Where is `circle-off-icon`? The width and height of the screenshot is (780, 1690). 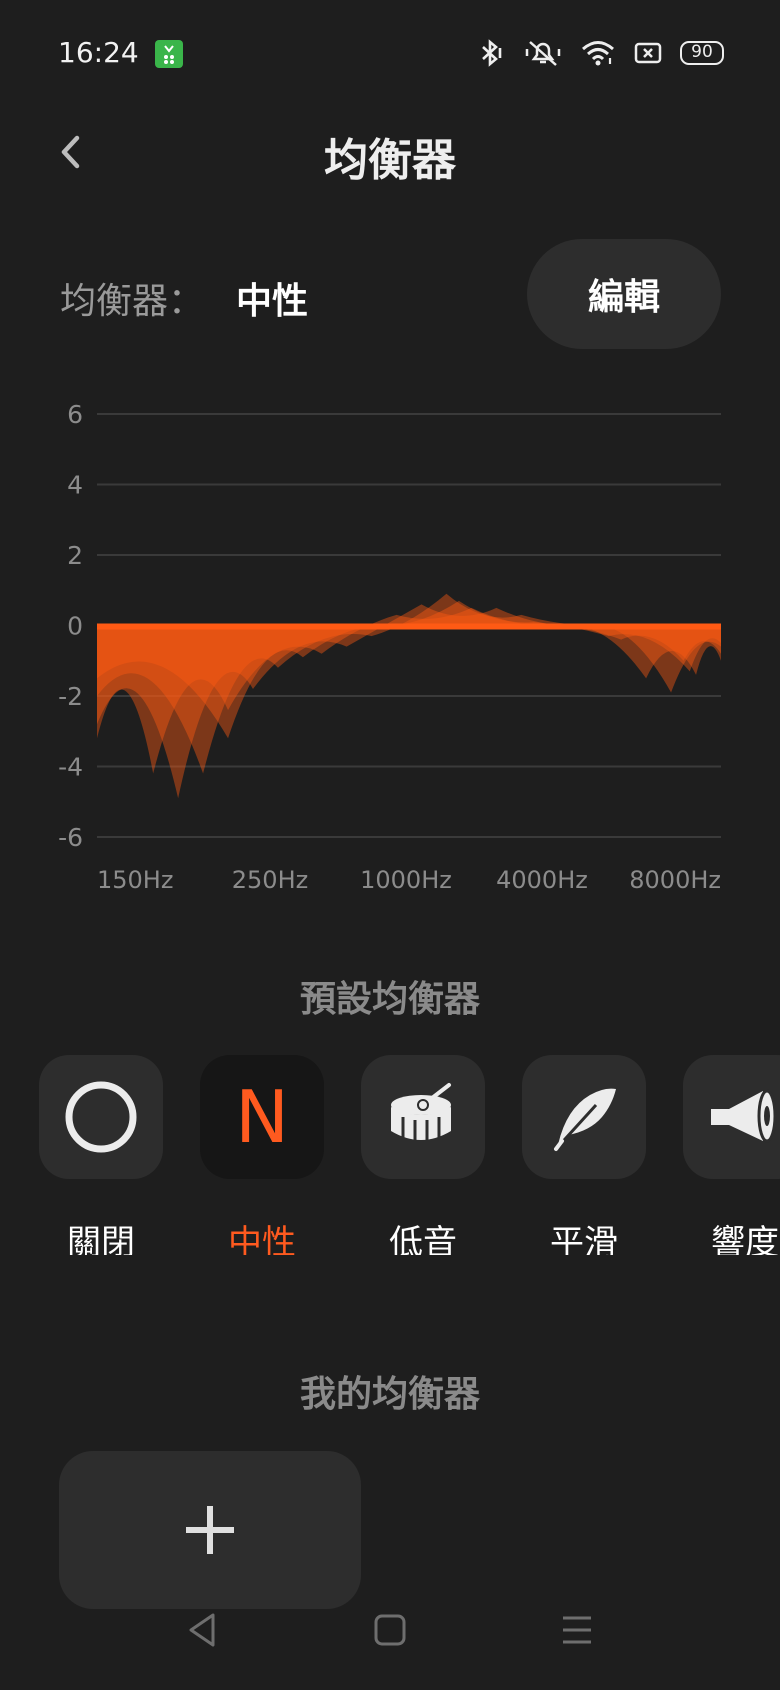
circle-off-icon is located at coordinates (101, 1117).